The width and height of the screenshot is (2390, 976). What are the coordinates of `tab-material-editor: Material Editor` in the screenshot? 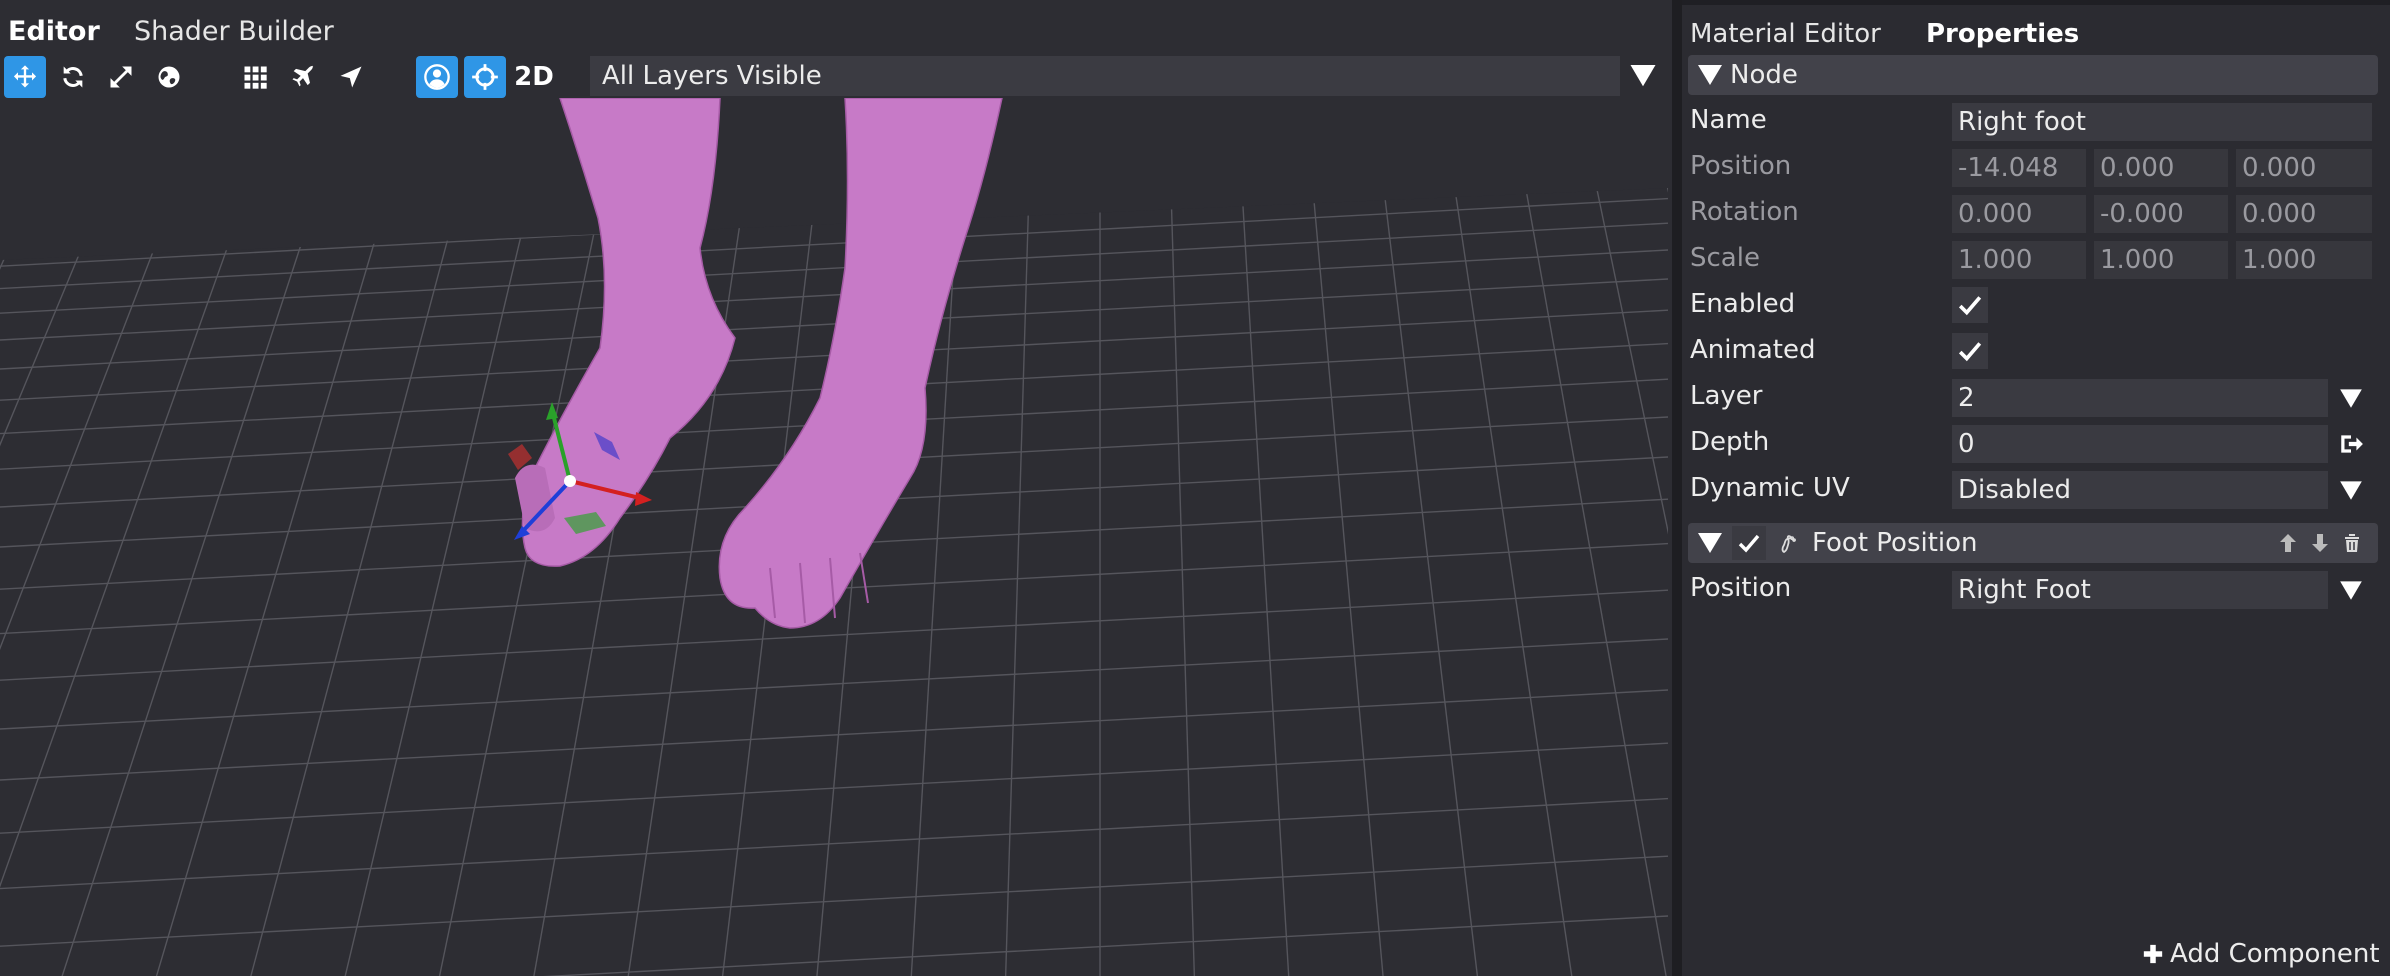 It's located at (1785, 34).